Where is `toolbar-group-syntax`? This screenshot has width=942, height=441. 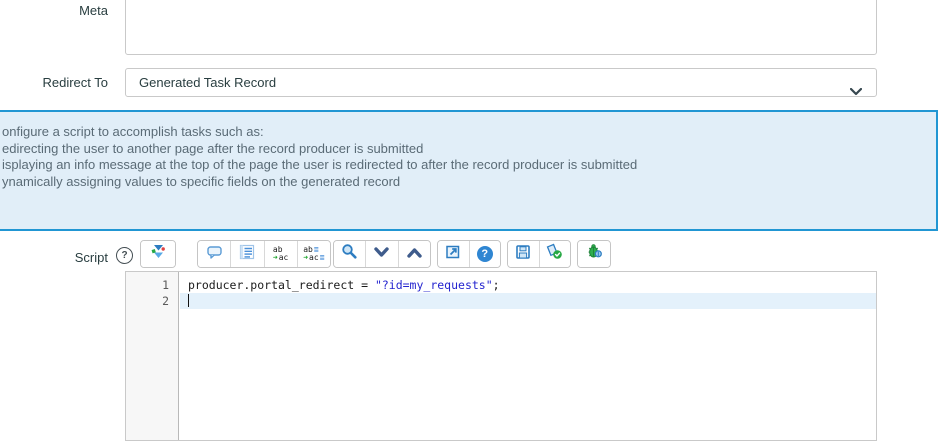 toolbar-group-syntax is located at coordinates (158, 254).